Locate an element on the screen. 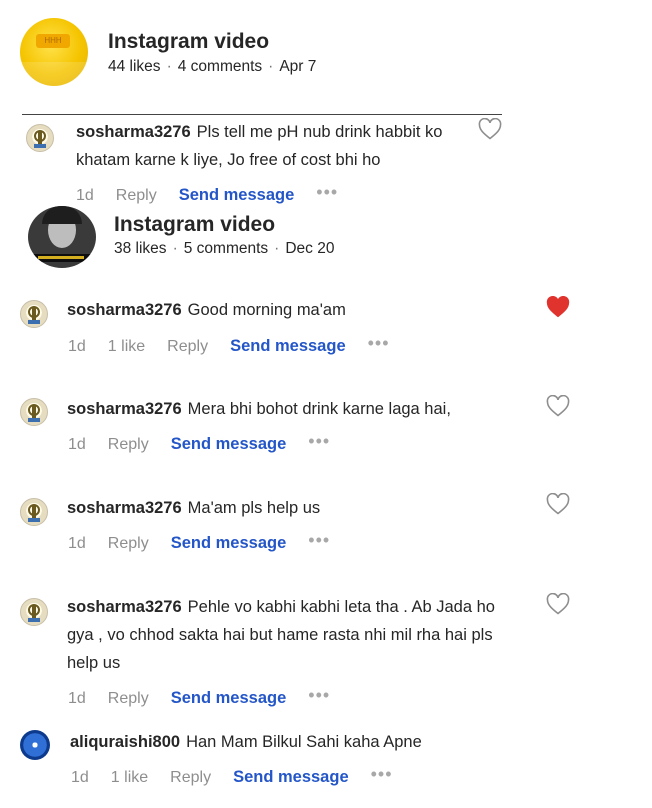  comment-text: sosharma3276 Good morning ma'am is located at coordinates (206, 310).